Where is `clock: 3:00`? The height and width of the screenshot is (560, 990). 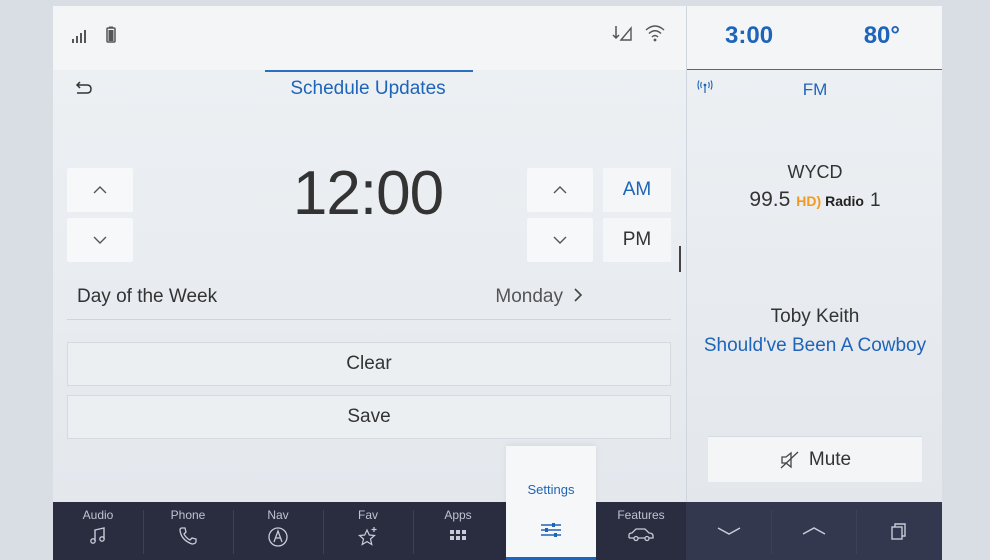
clock: 3:00 is located at coordinates (749, 35).